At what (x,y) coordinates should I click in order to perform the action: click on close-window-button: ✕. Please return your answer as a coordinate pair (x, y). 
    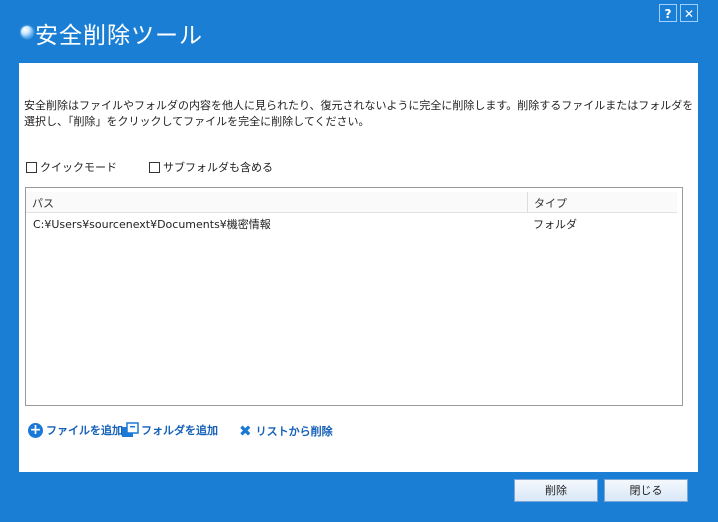
    Looking at the image, I should click on (689, 13).